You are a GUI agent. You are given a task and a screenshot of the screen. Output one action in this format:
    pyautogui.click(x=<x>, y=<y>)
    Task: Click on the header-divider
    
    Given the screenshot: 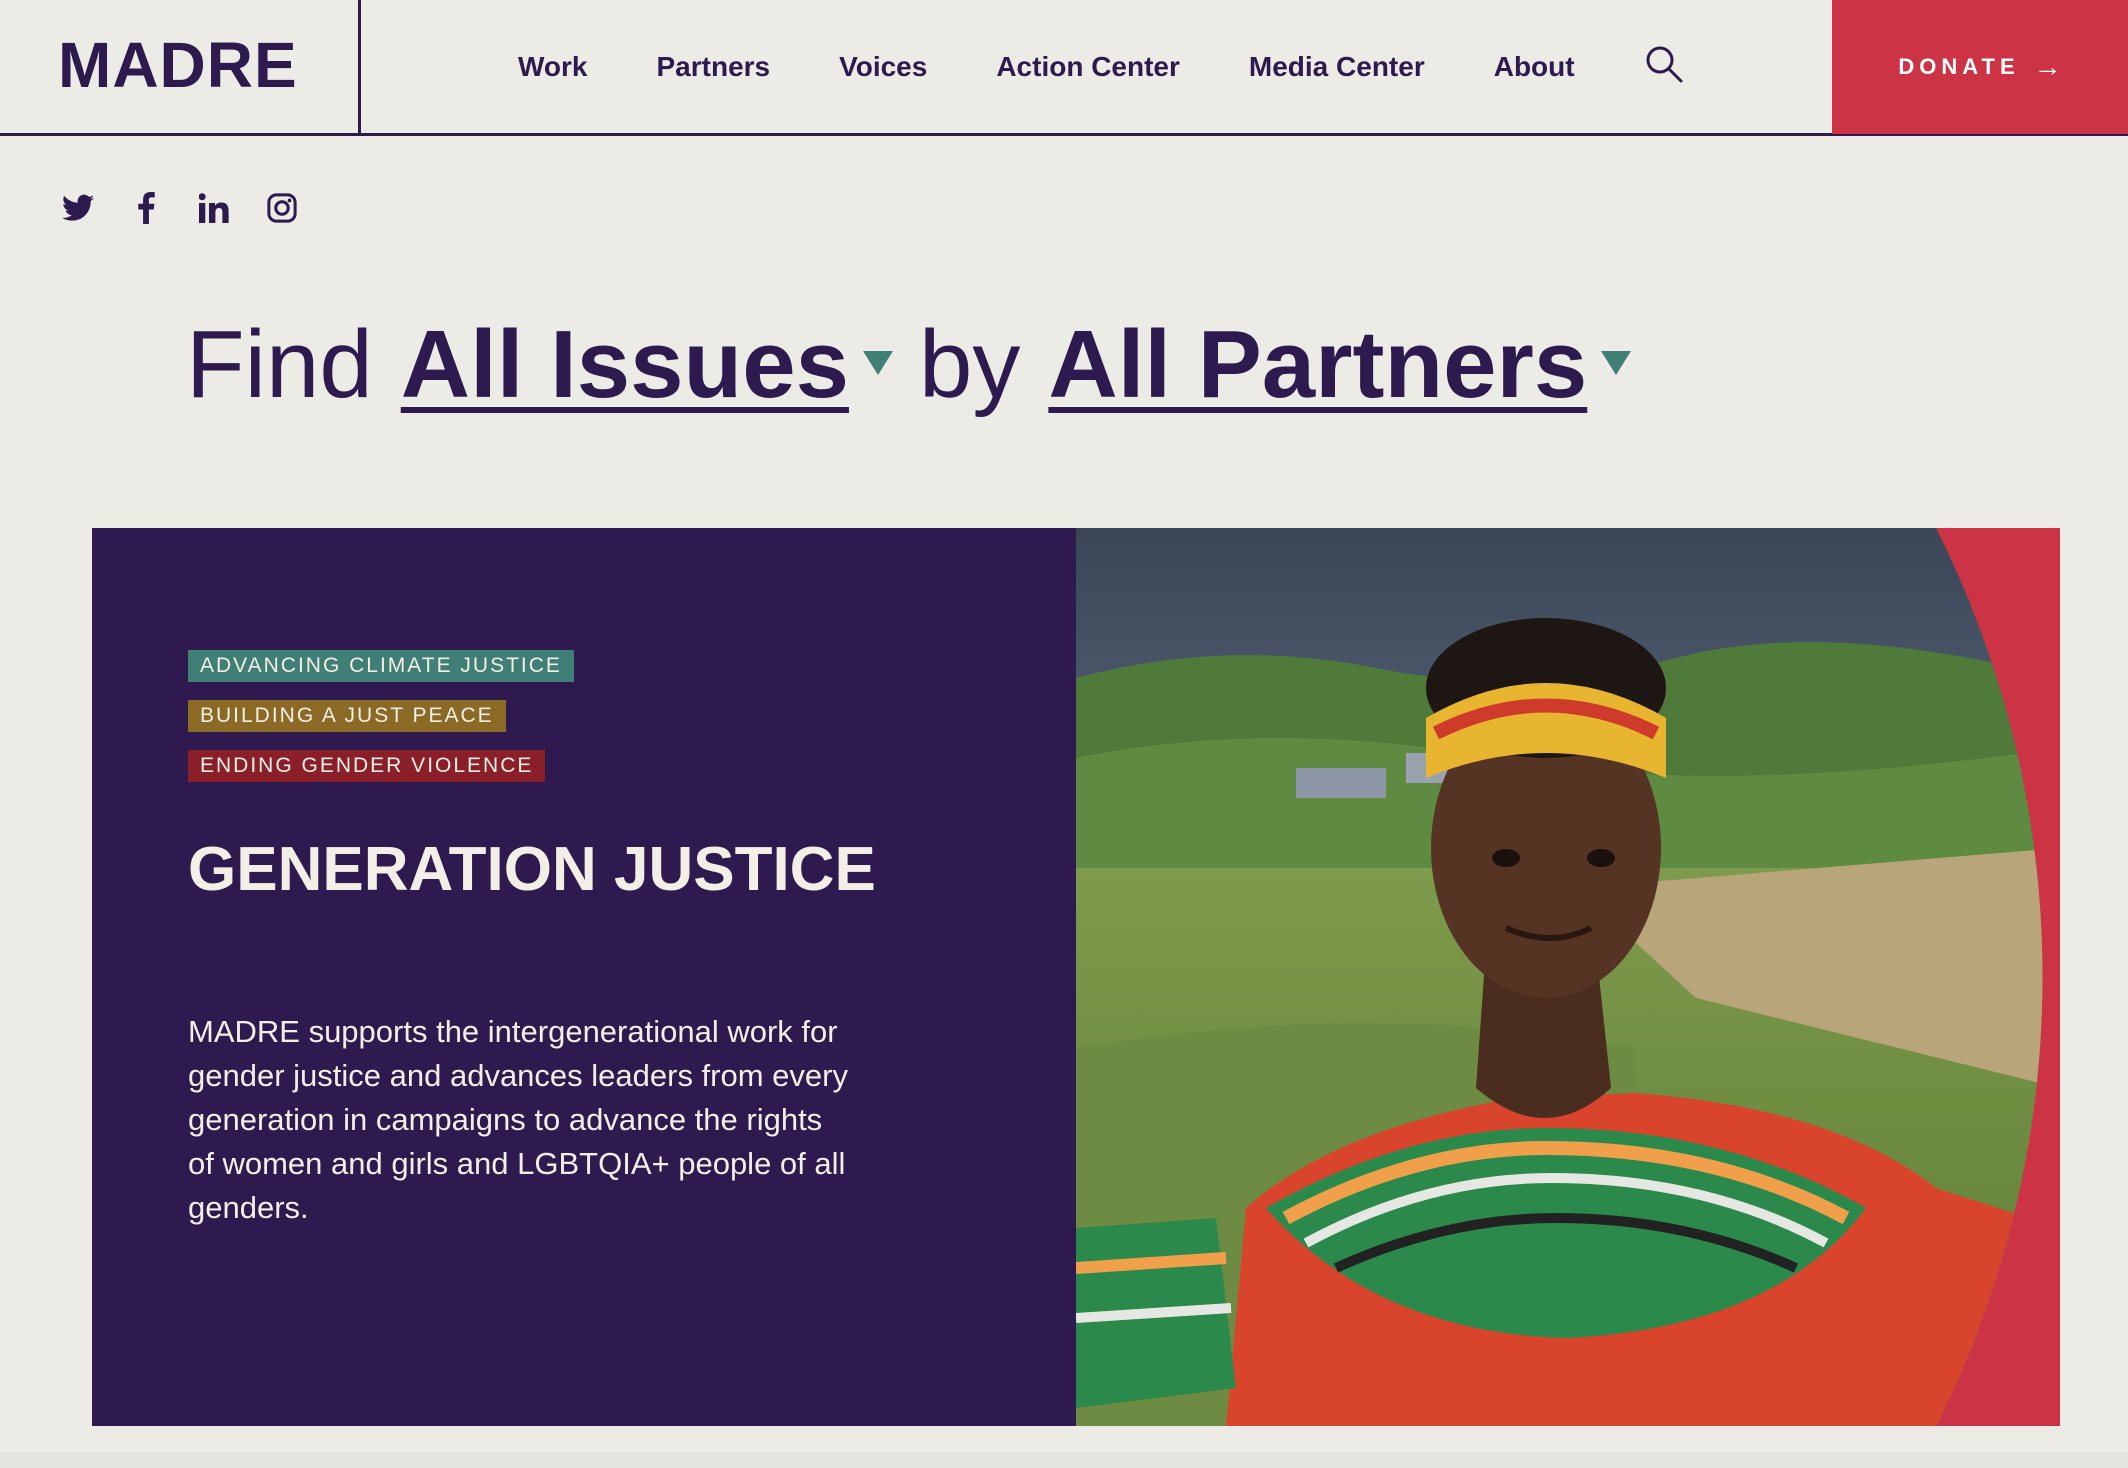 What is the action you would take?
    pyautogui.click(x=359, y=68)
    